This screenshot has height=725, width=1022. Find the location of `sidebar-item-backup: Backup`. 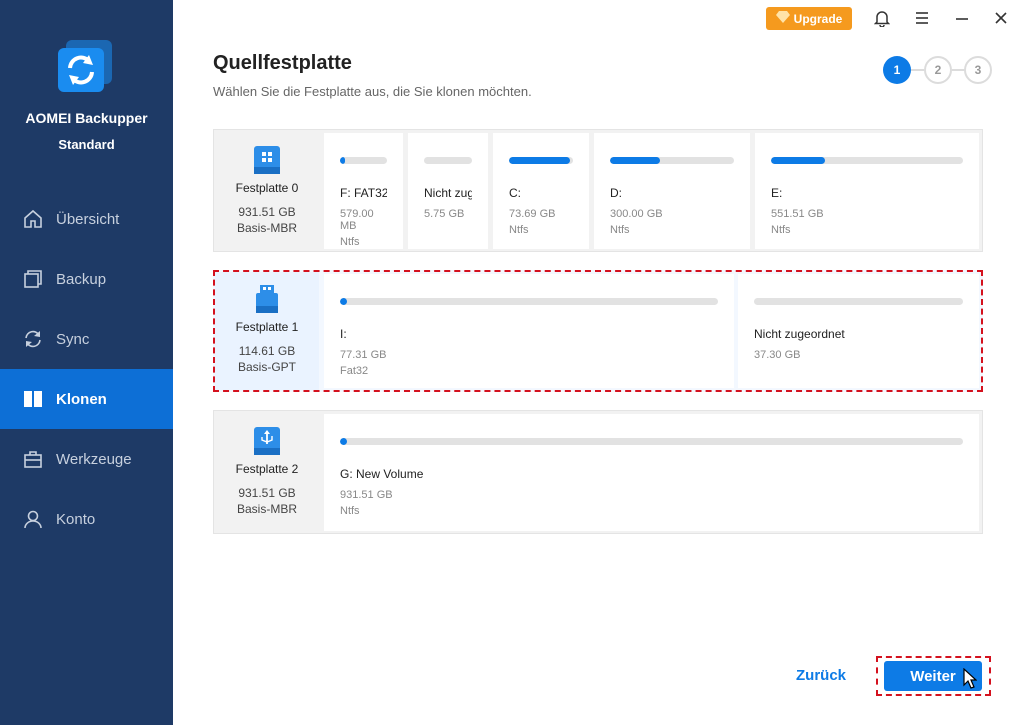

sidebar-item-backup: Backup is located at coordinates (86, 279).